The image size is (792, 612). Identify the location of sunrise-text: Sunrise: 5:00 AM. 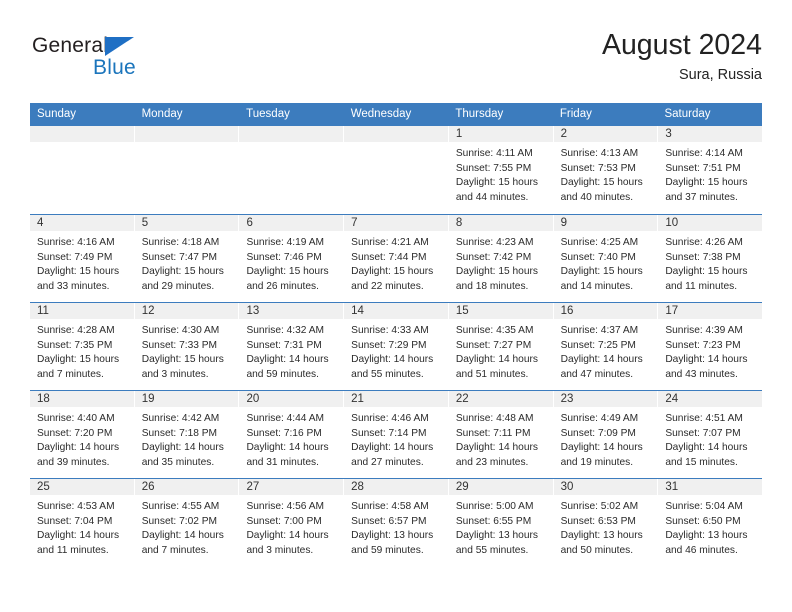
(494, 506).